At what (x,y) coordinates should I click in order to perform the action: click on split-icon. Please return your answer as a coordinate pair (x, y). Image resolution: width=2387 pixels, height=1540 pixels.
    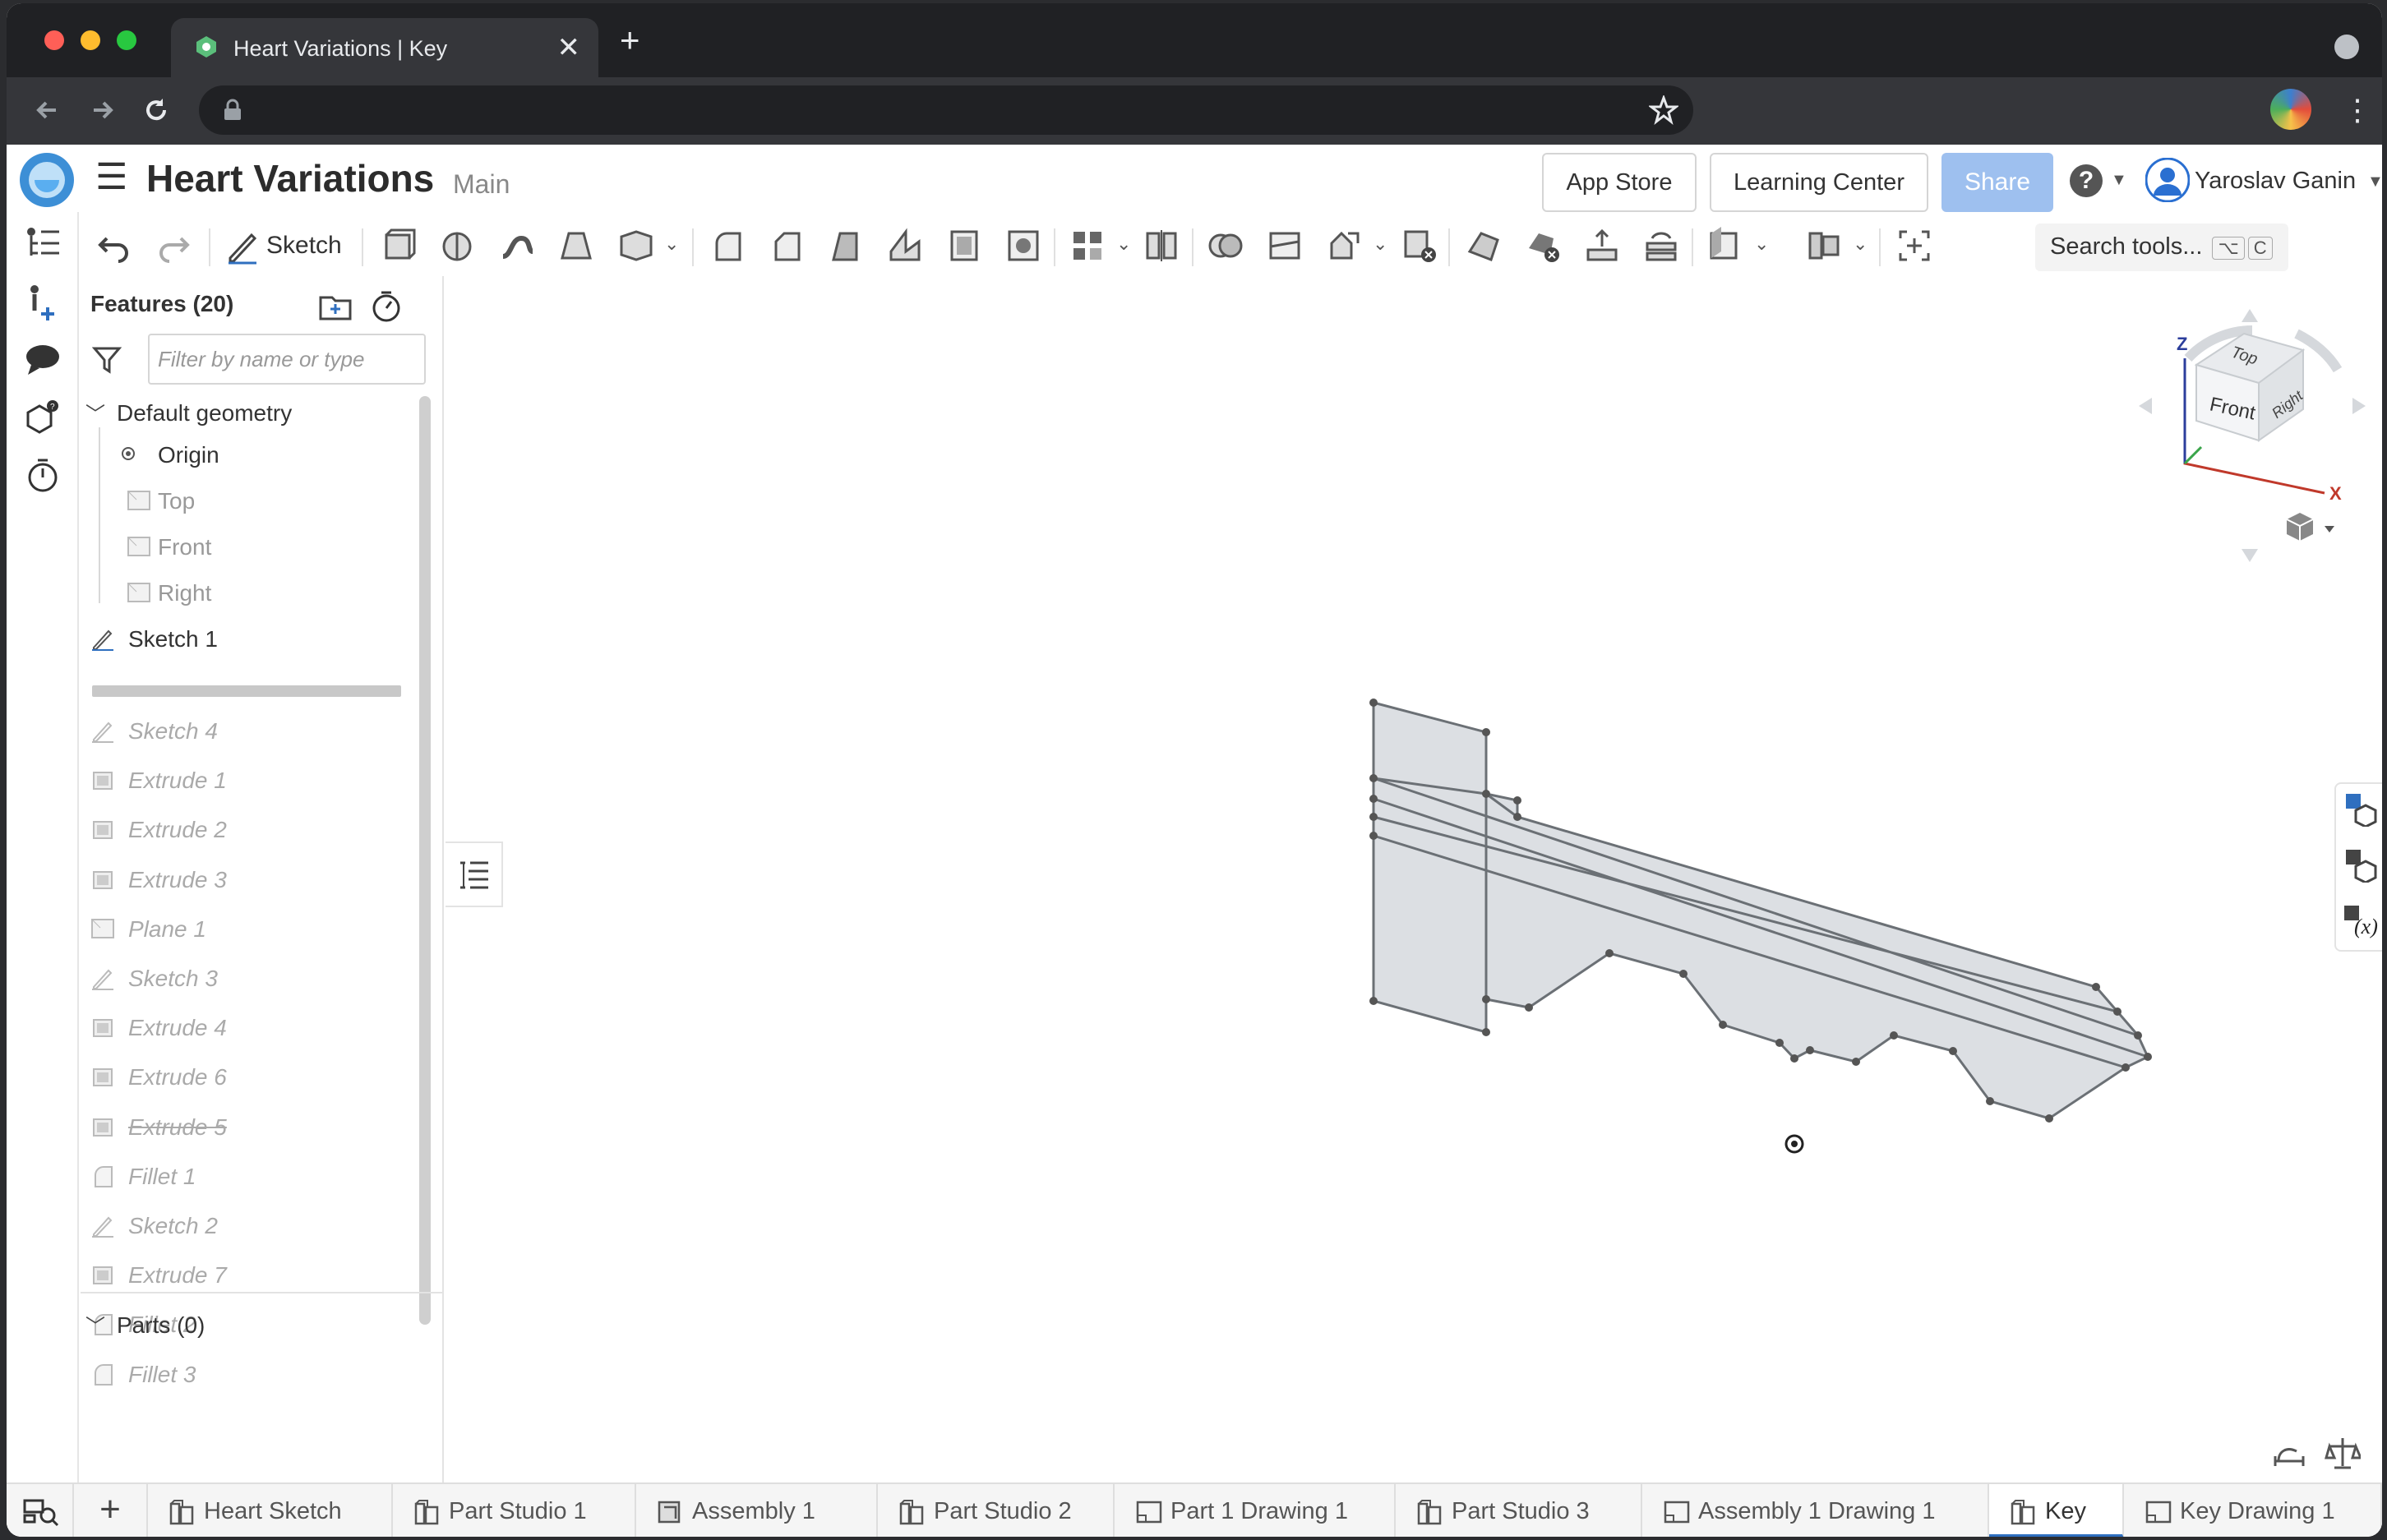
    Looking at the image, I should click on (1285, 246).